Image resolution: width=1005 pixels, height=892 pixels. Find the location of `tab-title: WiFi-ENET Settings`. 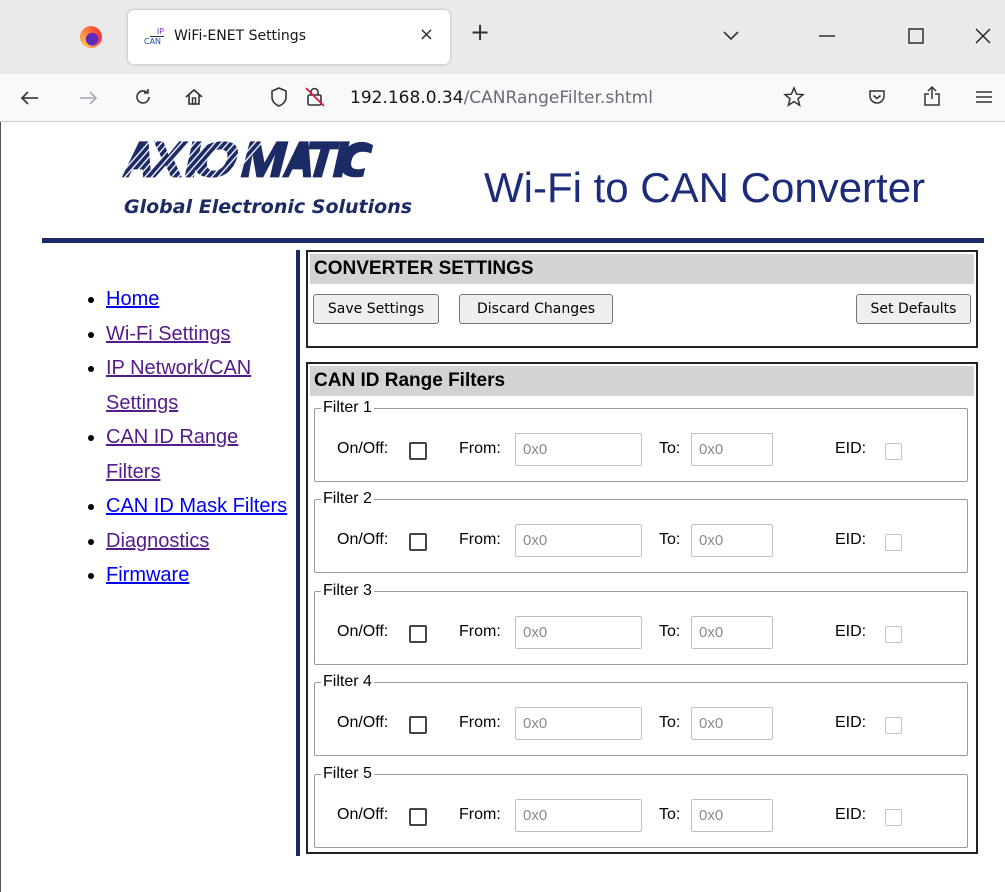

tab-title: WiFi-ENET Settings is located at coordinates (240, 36).